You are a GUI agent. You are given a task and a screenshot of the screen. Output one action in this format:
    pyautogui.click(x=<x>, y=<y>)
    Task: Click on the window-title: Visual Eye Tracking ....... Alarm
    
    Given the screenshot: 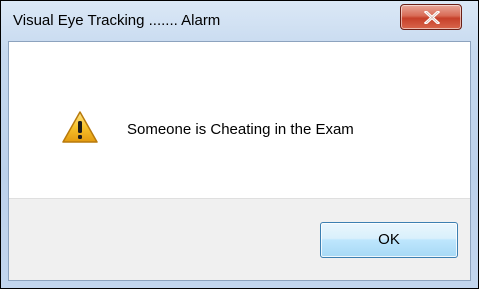 What is the action you would take?
    pyautogui.click(x=117, y=20)
    